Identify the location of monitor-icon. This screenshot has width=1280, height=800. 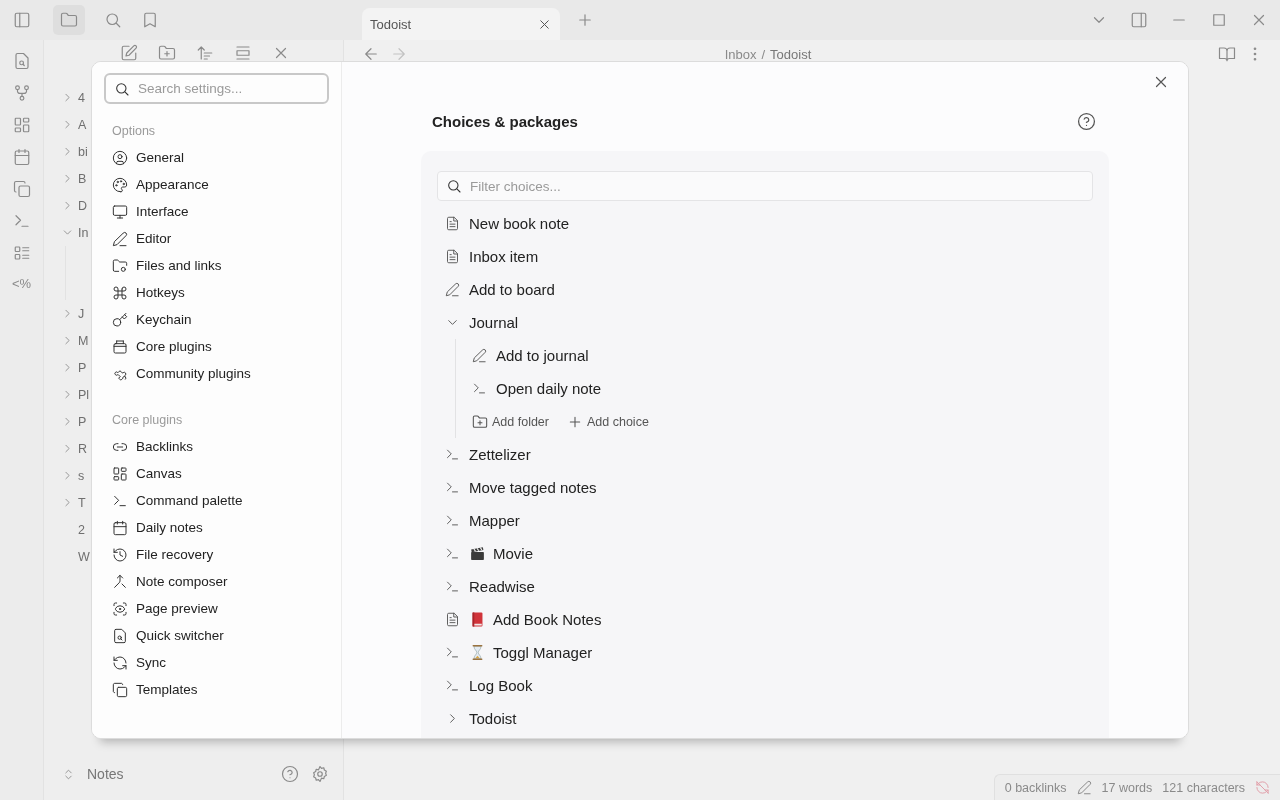
(120, 211).